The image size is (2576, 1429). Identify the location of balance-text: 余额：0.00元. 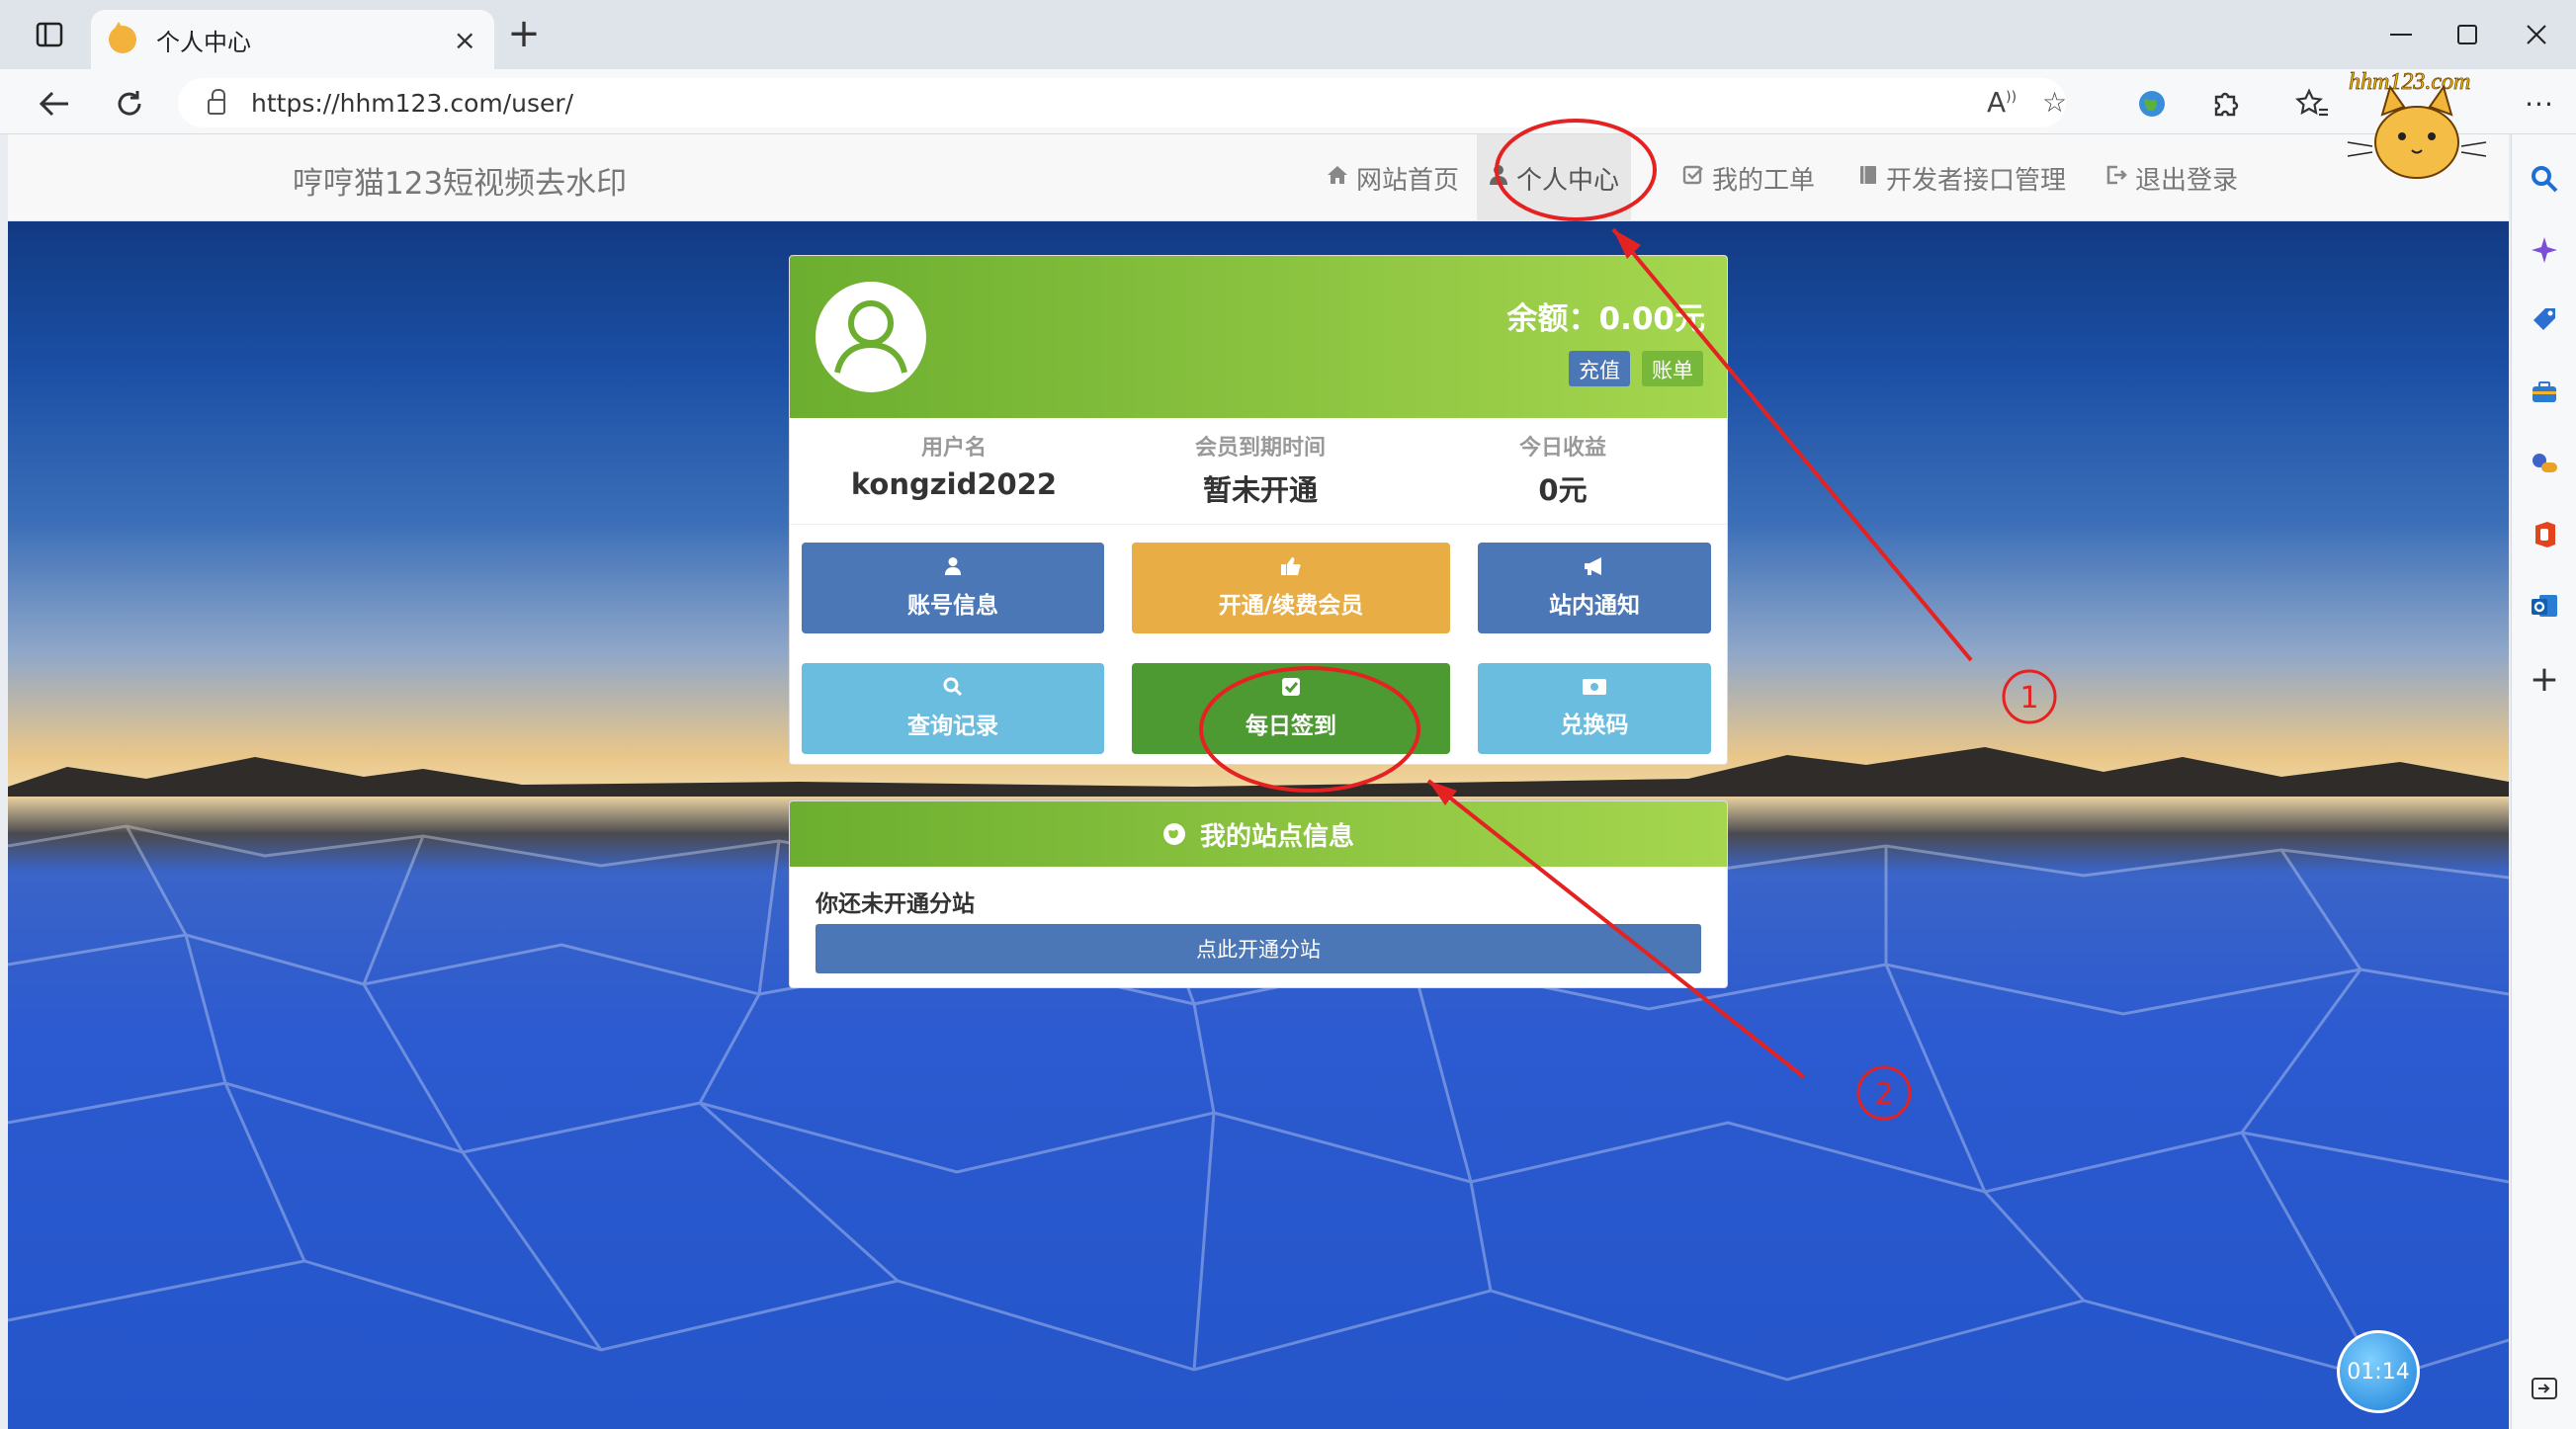
(1606, 319).